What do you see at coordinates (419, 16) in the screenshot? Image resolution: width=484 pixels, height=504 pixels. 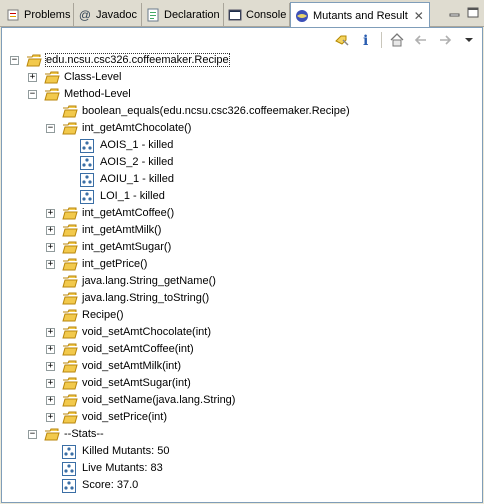 I see `close-icon: ✕` at bounding box center [419, 16].